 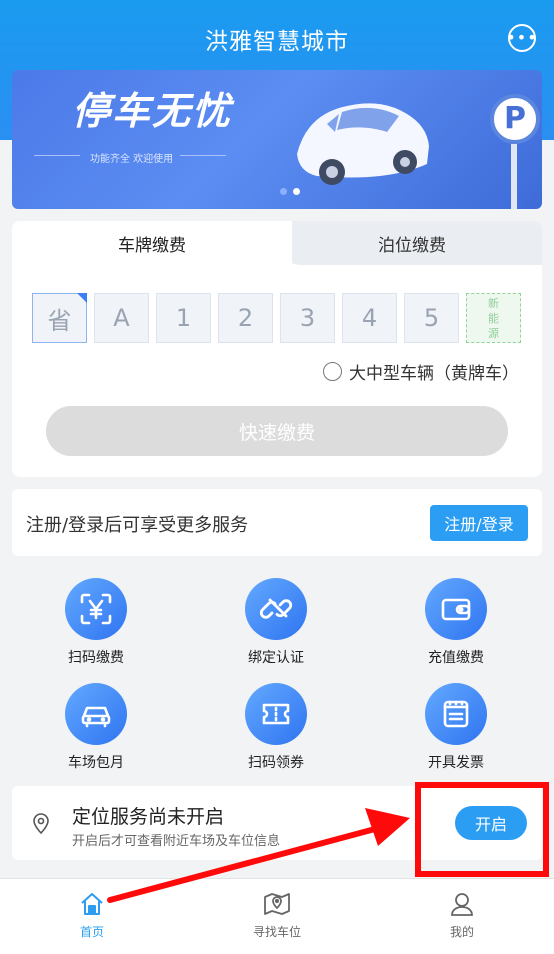 I want to click on tab-berth-payment: 泊位缴费, so click(x=412, y=243).